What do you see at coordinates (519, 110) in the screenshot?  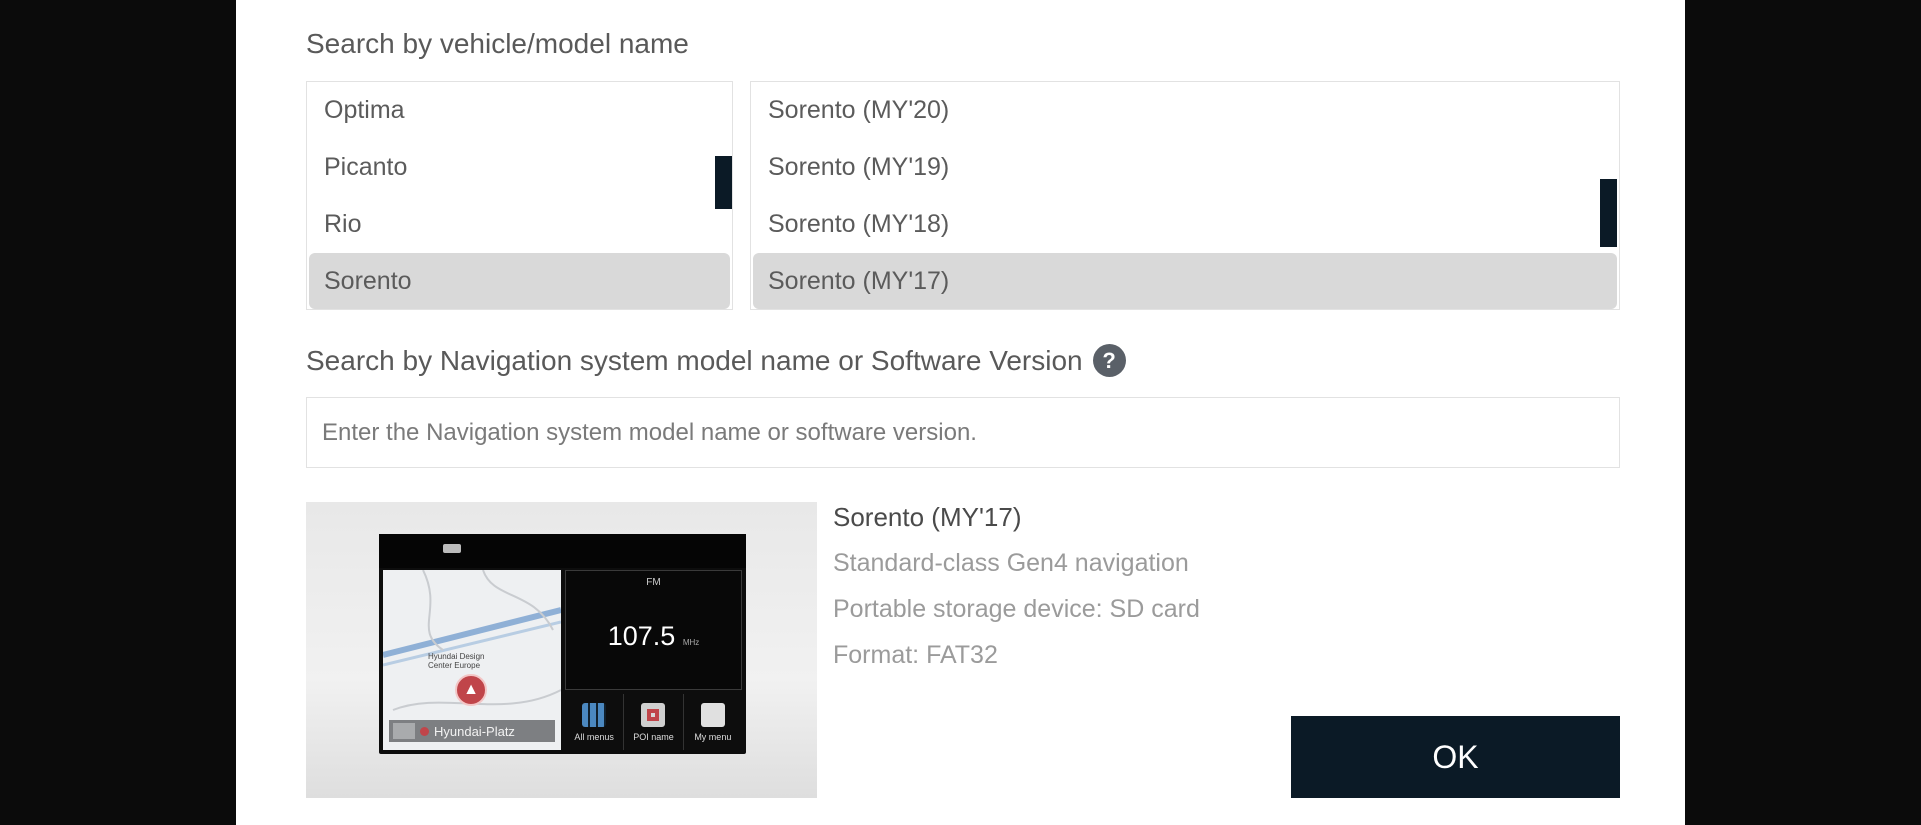 I see `model-item-optima: Optima` at bounding box center [519, 110].